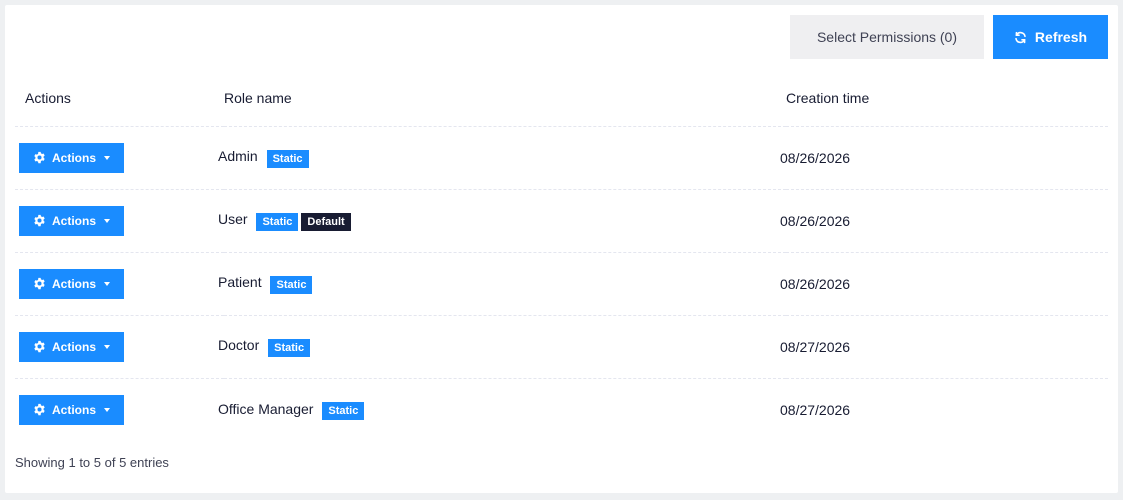 Image resolution: width=1123 pixels, height=500 pixels. What do you see at coordinates (561, 409) in the screenshot?
I see `table-row: Actions Office Manager Static 08/27/2026` at bounding box center [561, 409].